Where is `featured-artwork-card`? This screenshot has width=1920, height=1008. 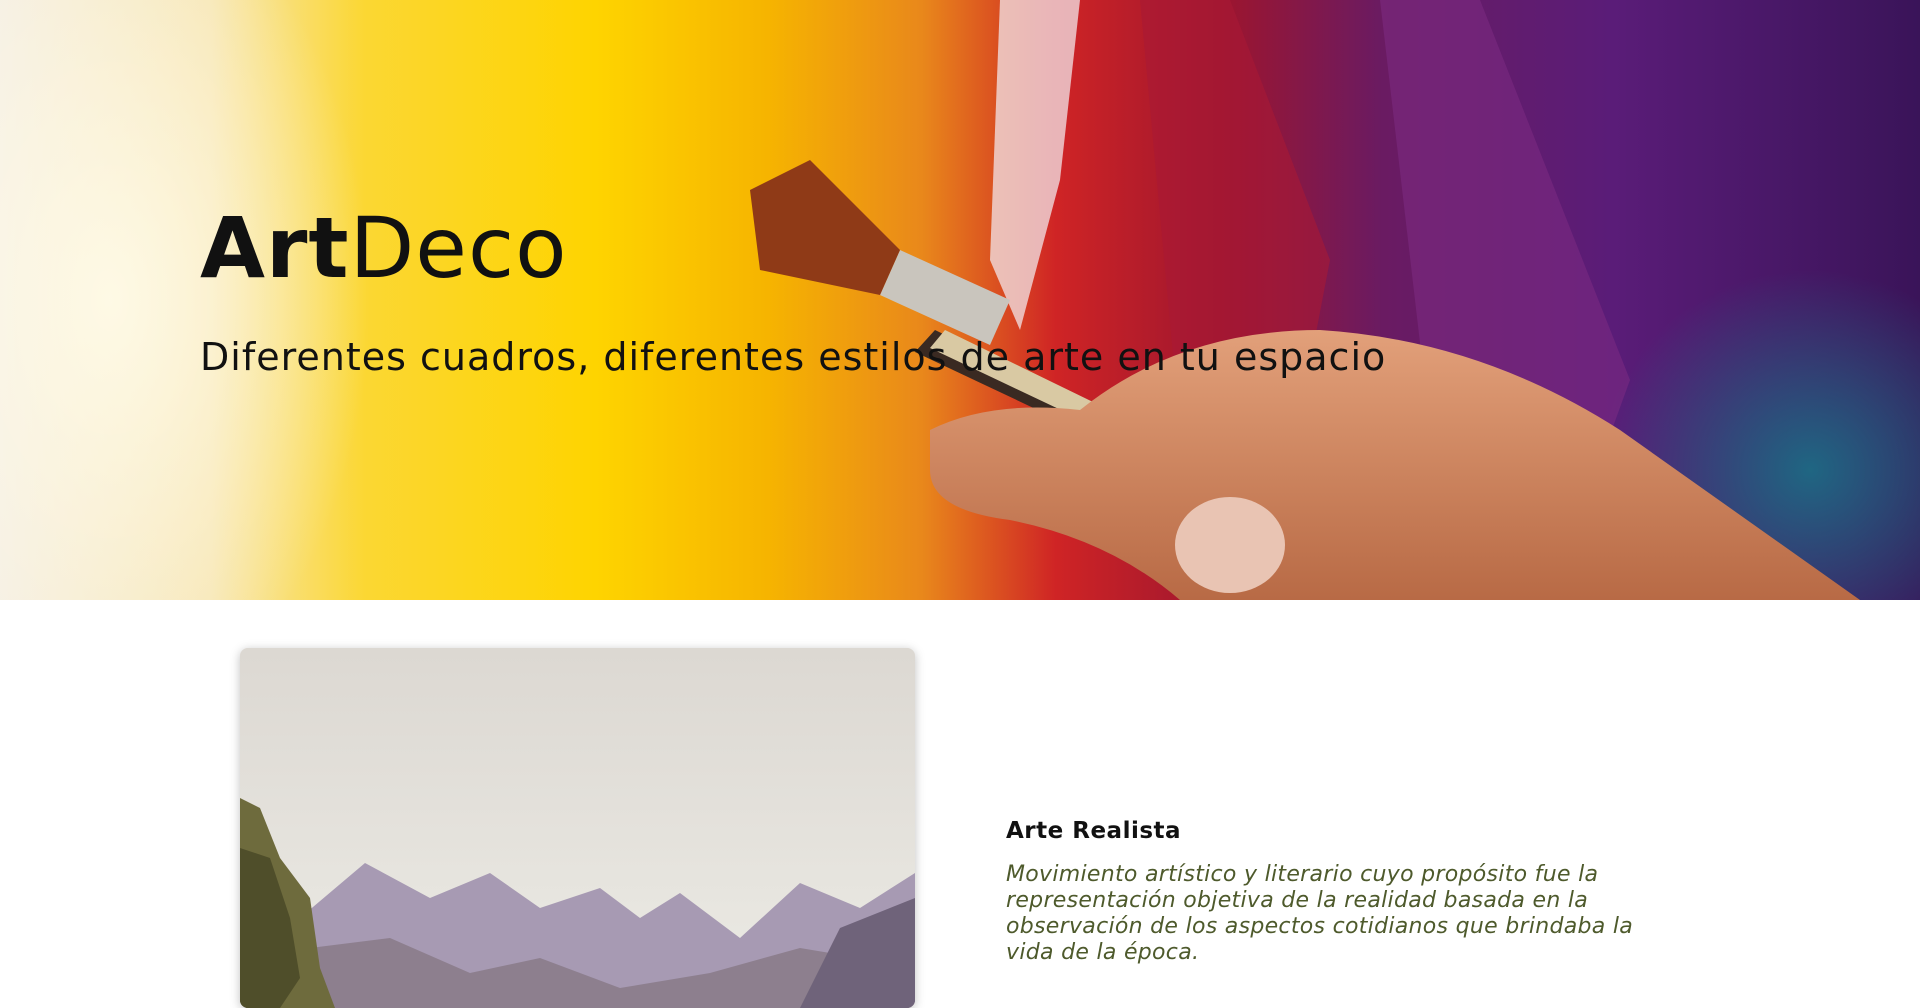
featured-artwork-card is located at coordinates (577, 828).